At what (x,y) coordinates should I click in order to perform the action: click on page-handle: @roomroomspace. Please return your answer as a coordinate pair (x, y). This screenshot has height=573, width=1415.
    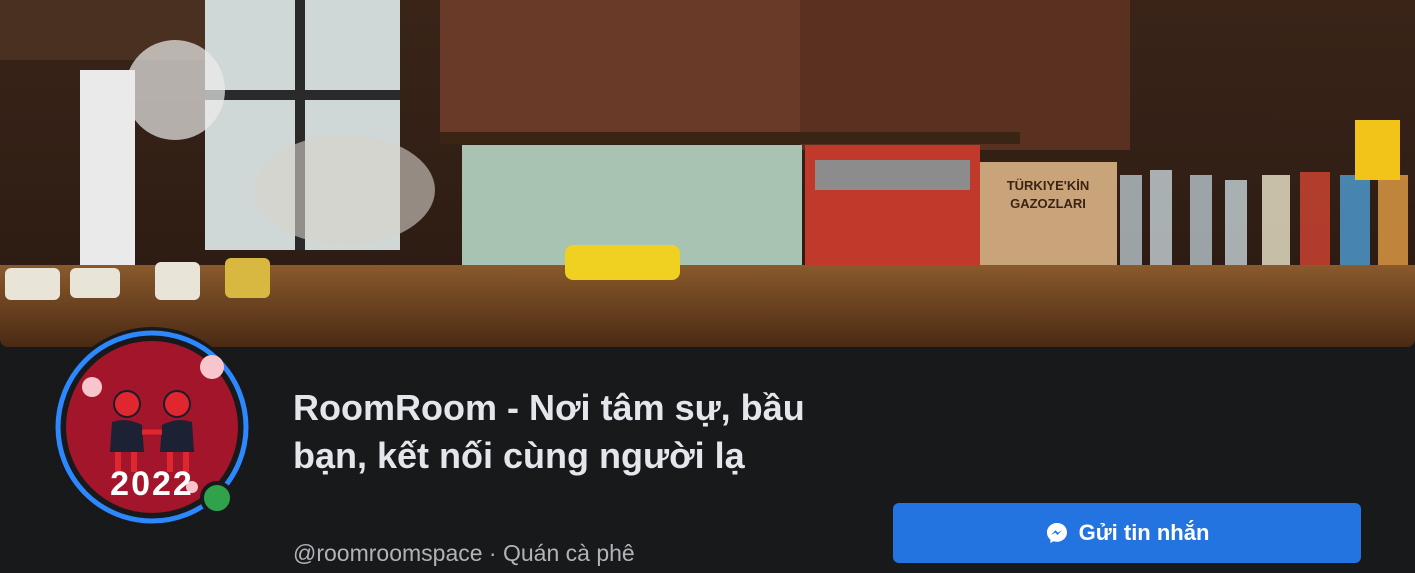
    Looking at the image, I should click on (388, 553).